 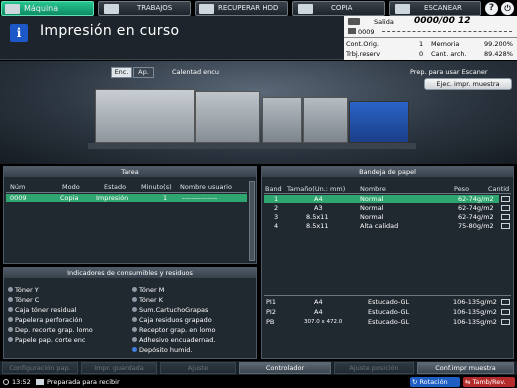 What do you see at coordinates (318, 208) in the screenshot?
I see `tray-size: A3` at bounding box center [318, 208].